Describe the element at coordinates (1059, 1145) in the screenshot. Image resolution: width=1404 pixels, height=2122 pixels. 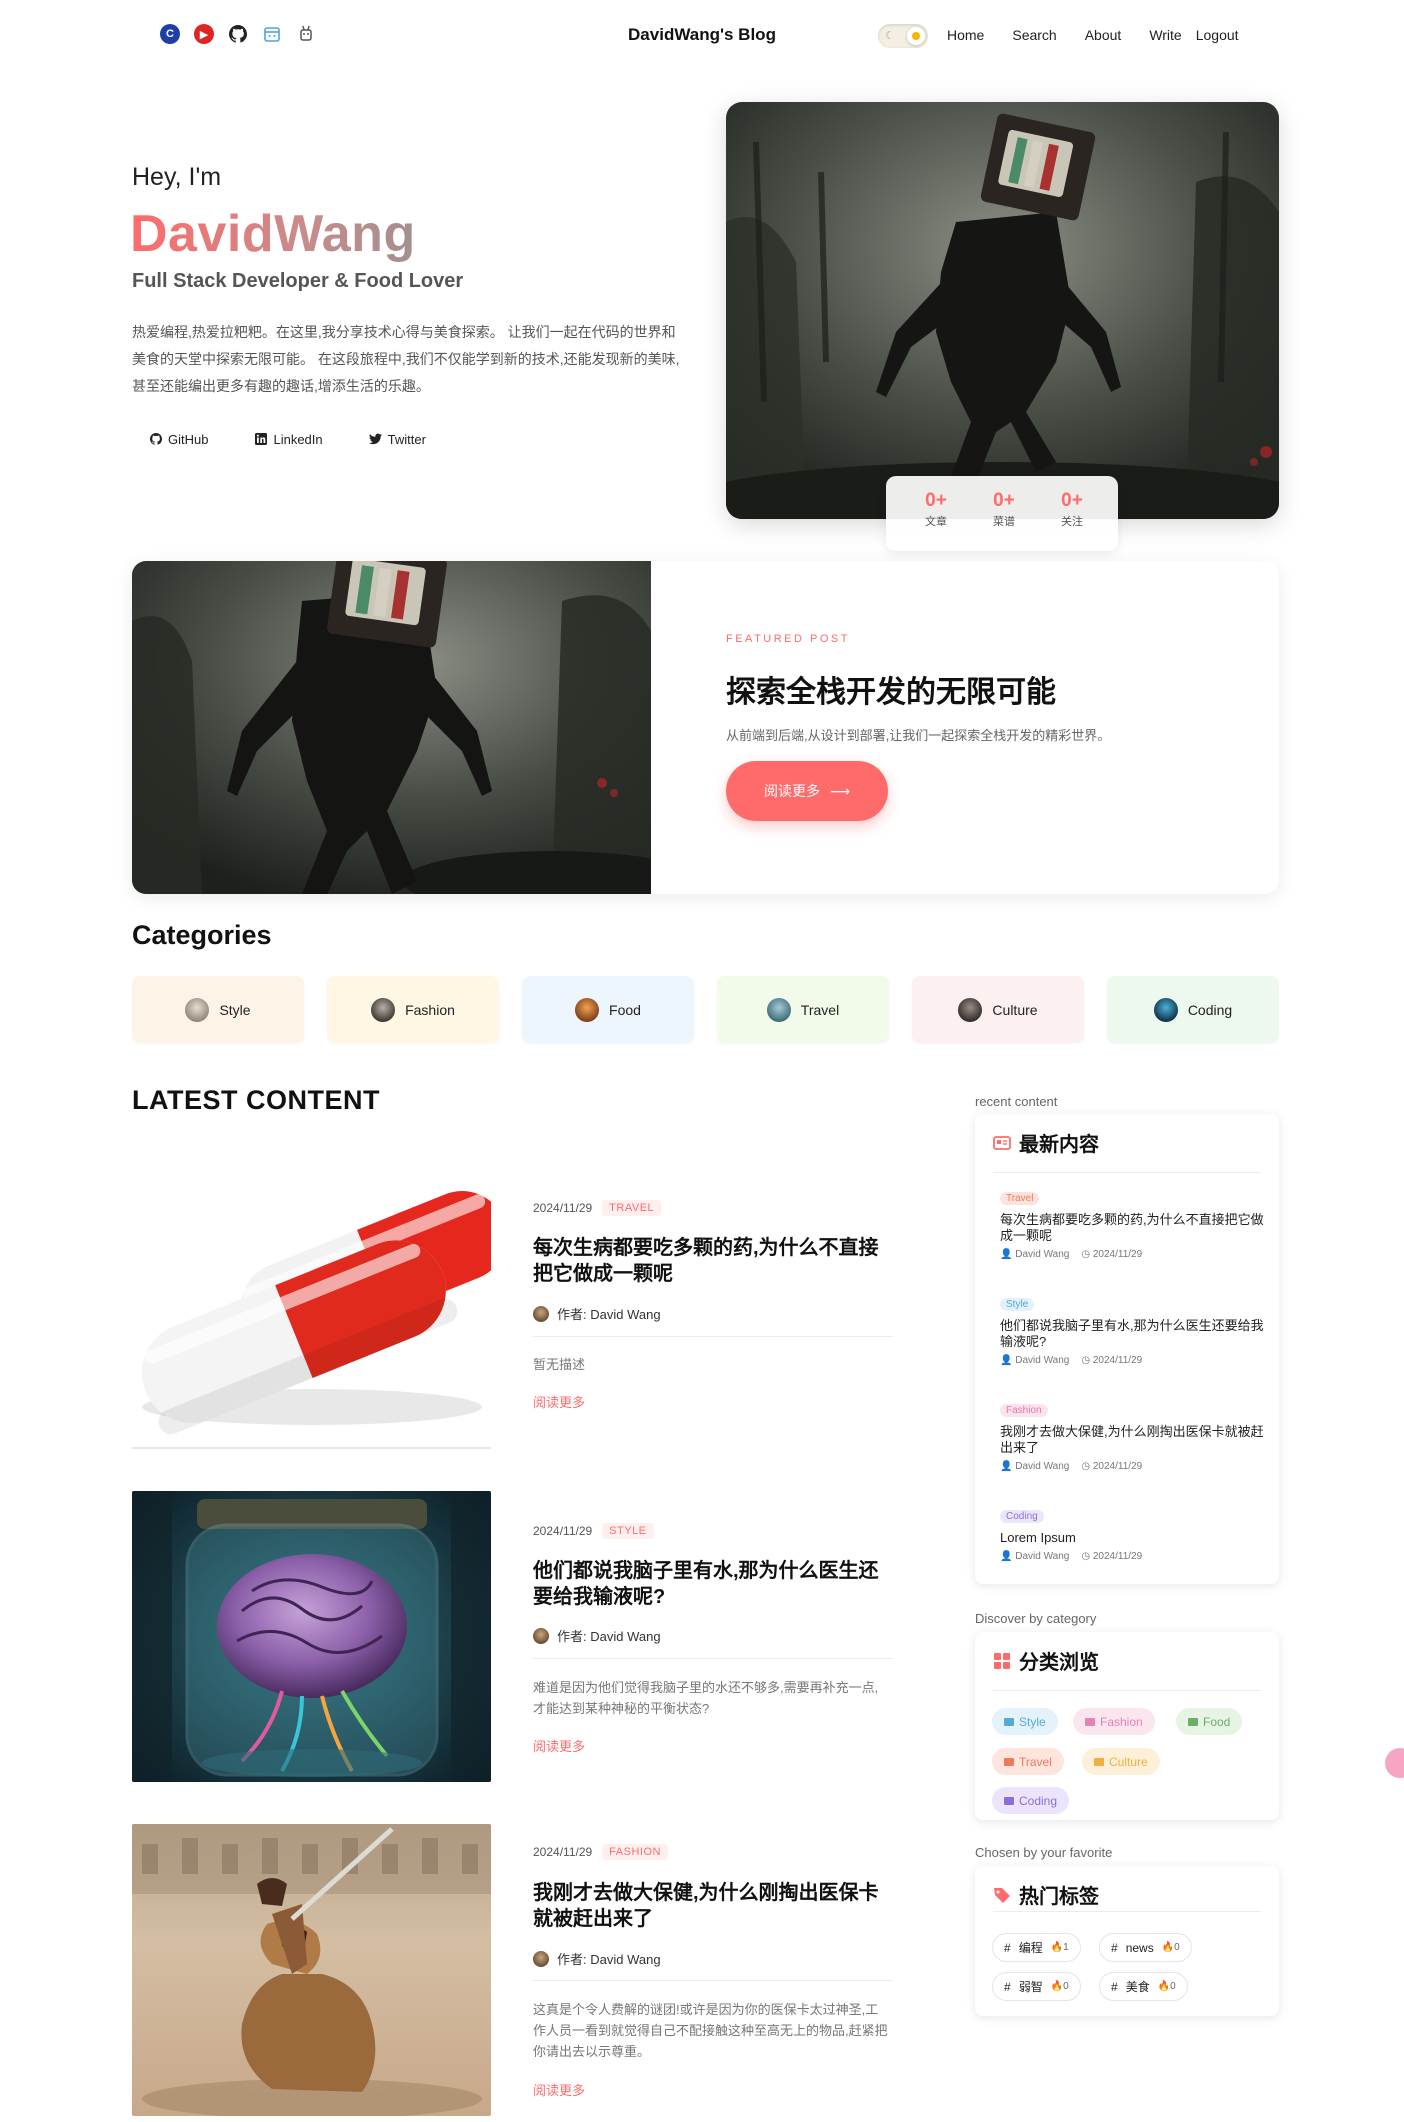
I see `recent-card-title: 最新内容` at that location.